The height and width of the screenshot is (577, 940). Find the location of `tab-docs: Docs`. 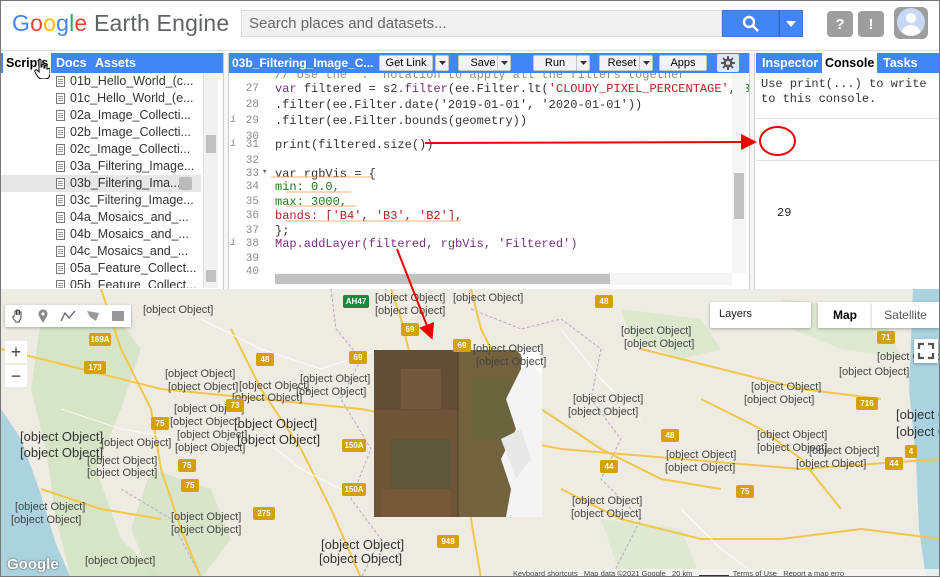

tab-docs: Docs is located at coordinates (71, 63).